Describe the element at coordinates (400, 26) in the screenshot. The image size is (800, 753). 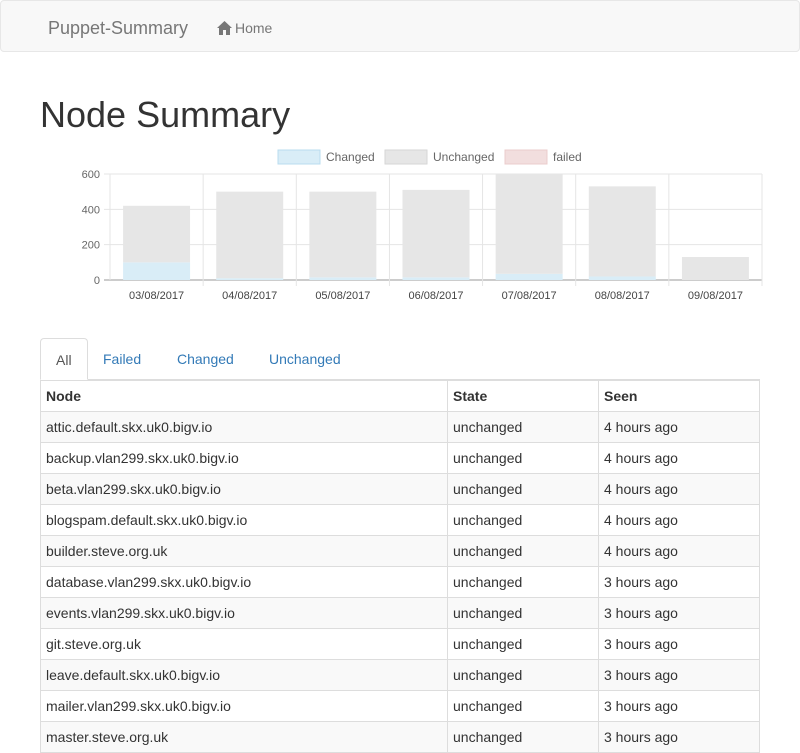
I see `navbar: Puppet-Summary Home` at that location.